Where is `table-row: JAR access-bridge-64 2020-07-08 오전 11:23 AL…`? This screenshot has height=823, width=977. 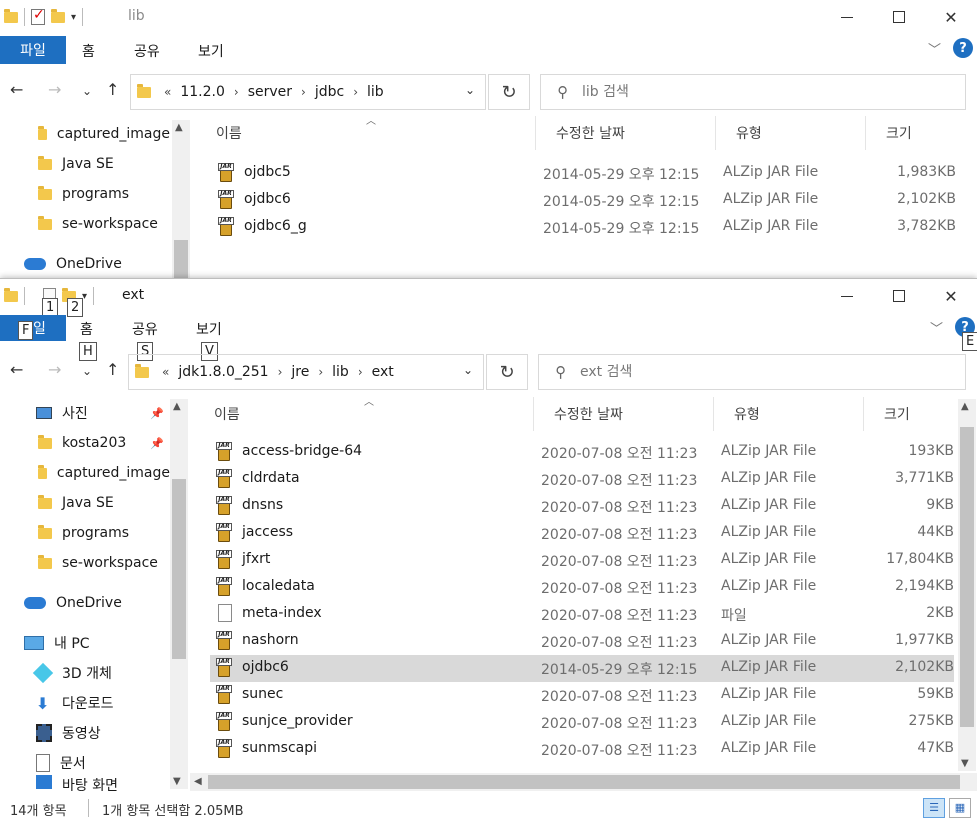
table-row: JAR access-bridge-64 2020-07-08 오전 11:23 AL… is located at coordinates (582, 452).